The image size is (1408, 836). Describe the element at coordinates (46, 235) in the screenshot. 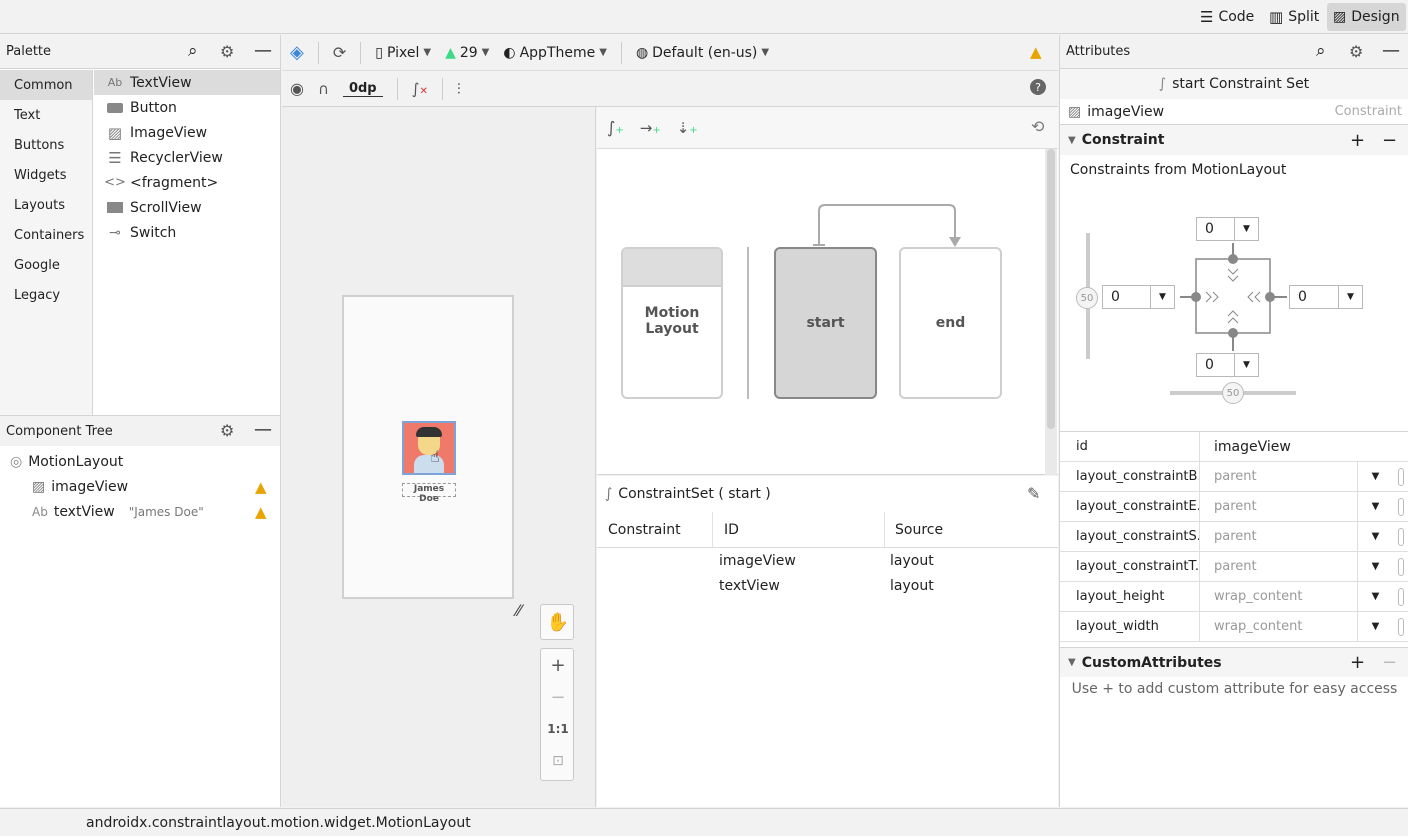

I see `category-containers: Containers` at that location.